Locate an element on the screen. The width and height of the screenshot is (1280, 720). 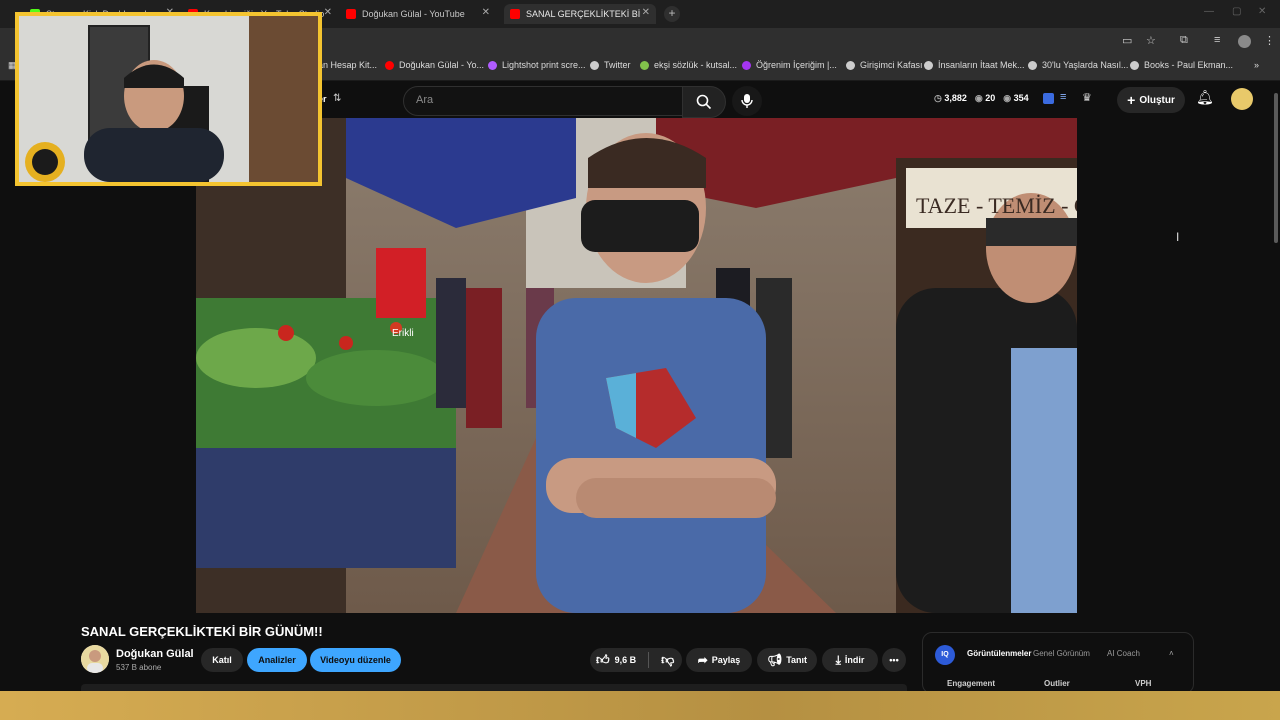
tab-overview: Genel Görünüm is located at coordinates (1061, 653).